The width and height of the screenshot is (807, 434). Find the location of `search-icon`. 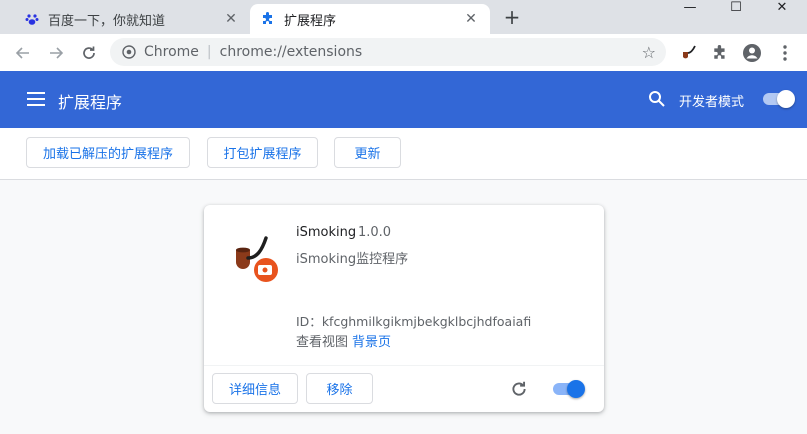

search-icon is located at coordinates (657, 99).